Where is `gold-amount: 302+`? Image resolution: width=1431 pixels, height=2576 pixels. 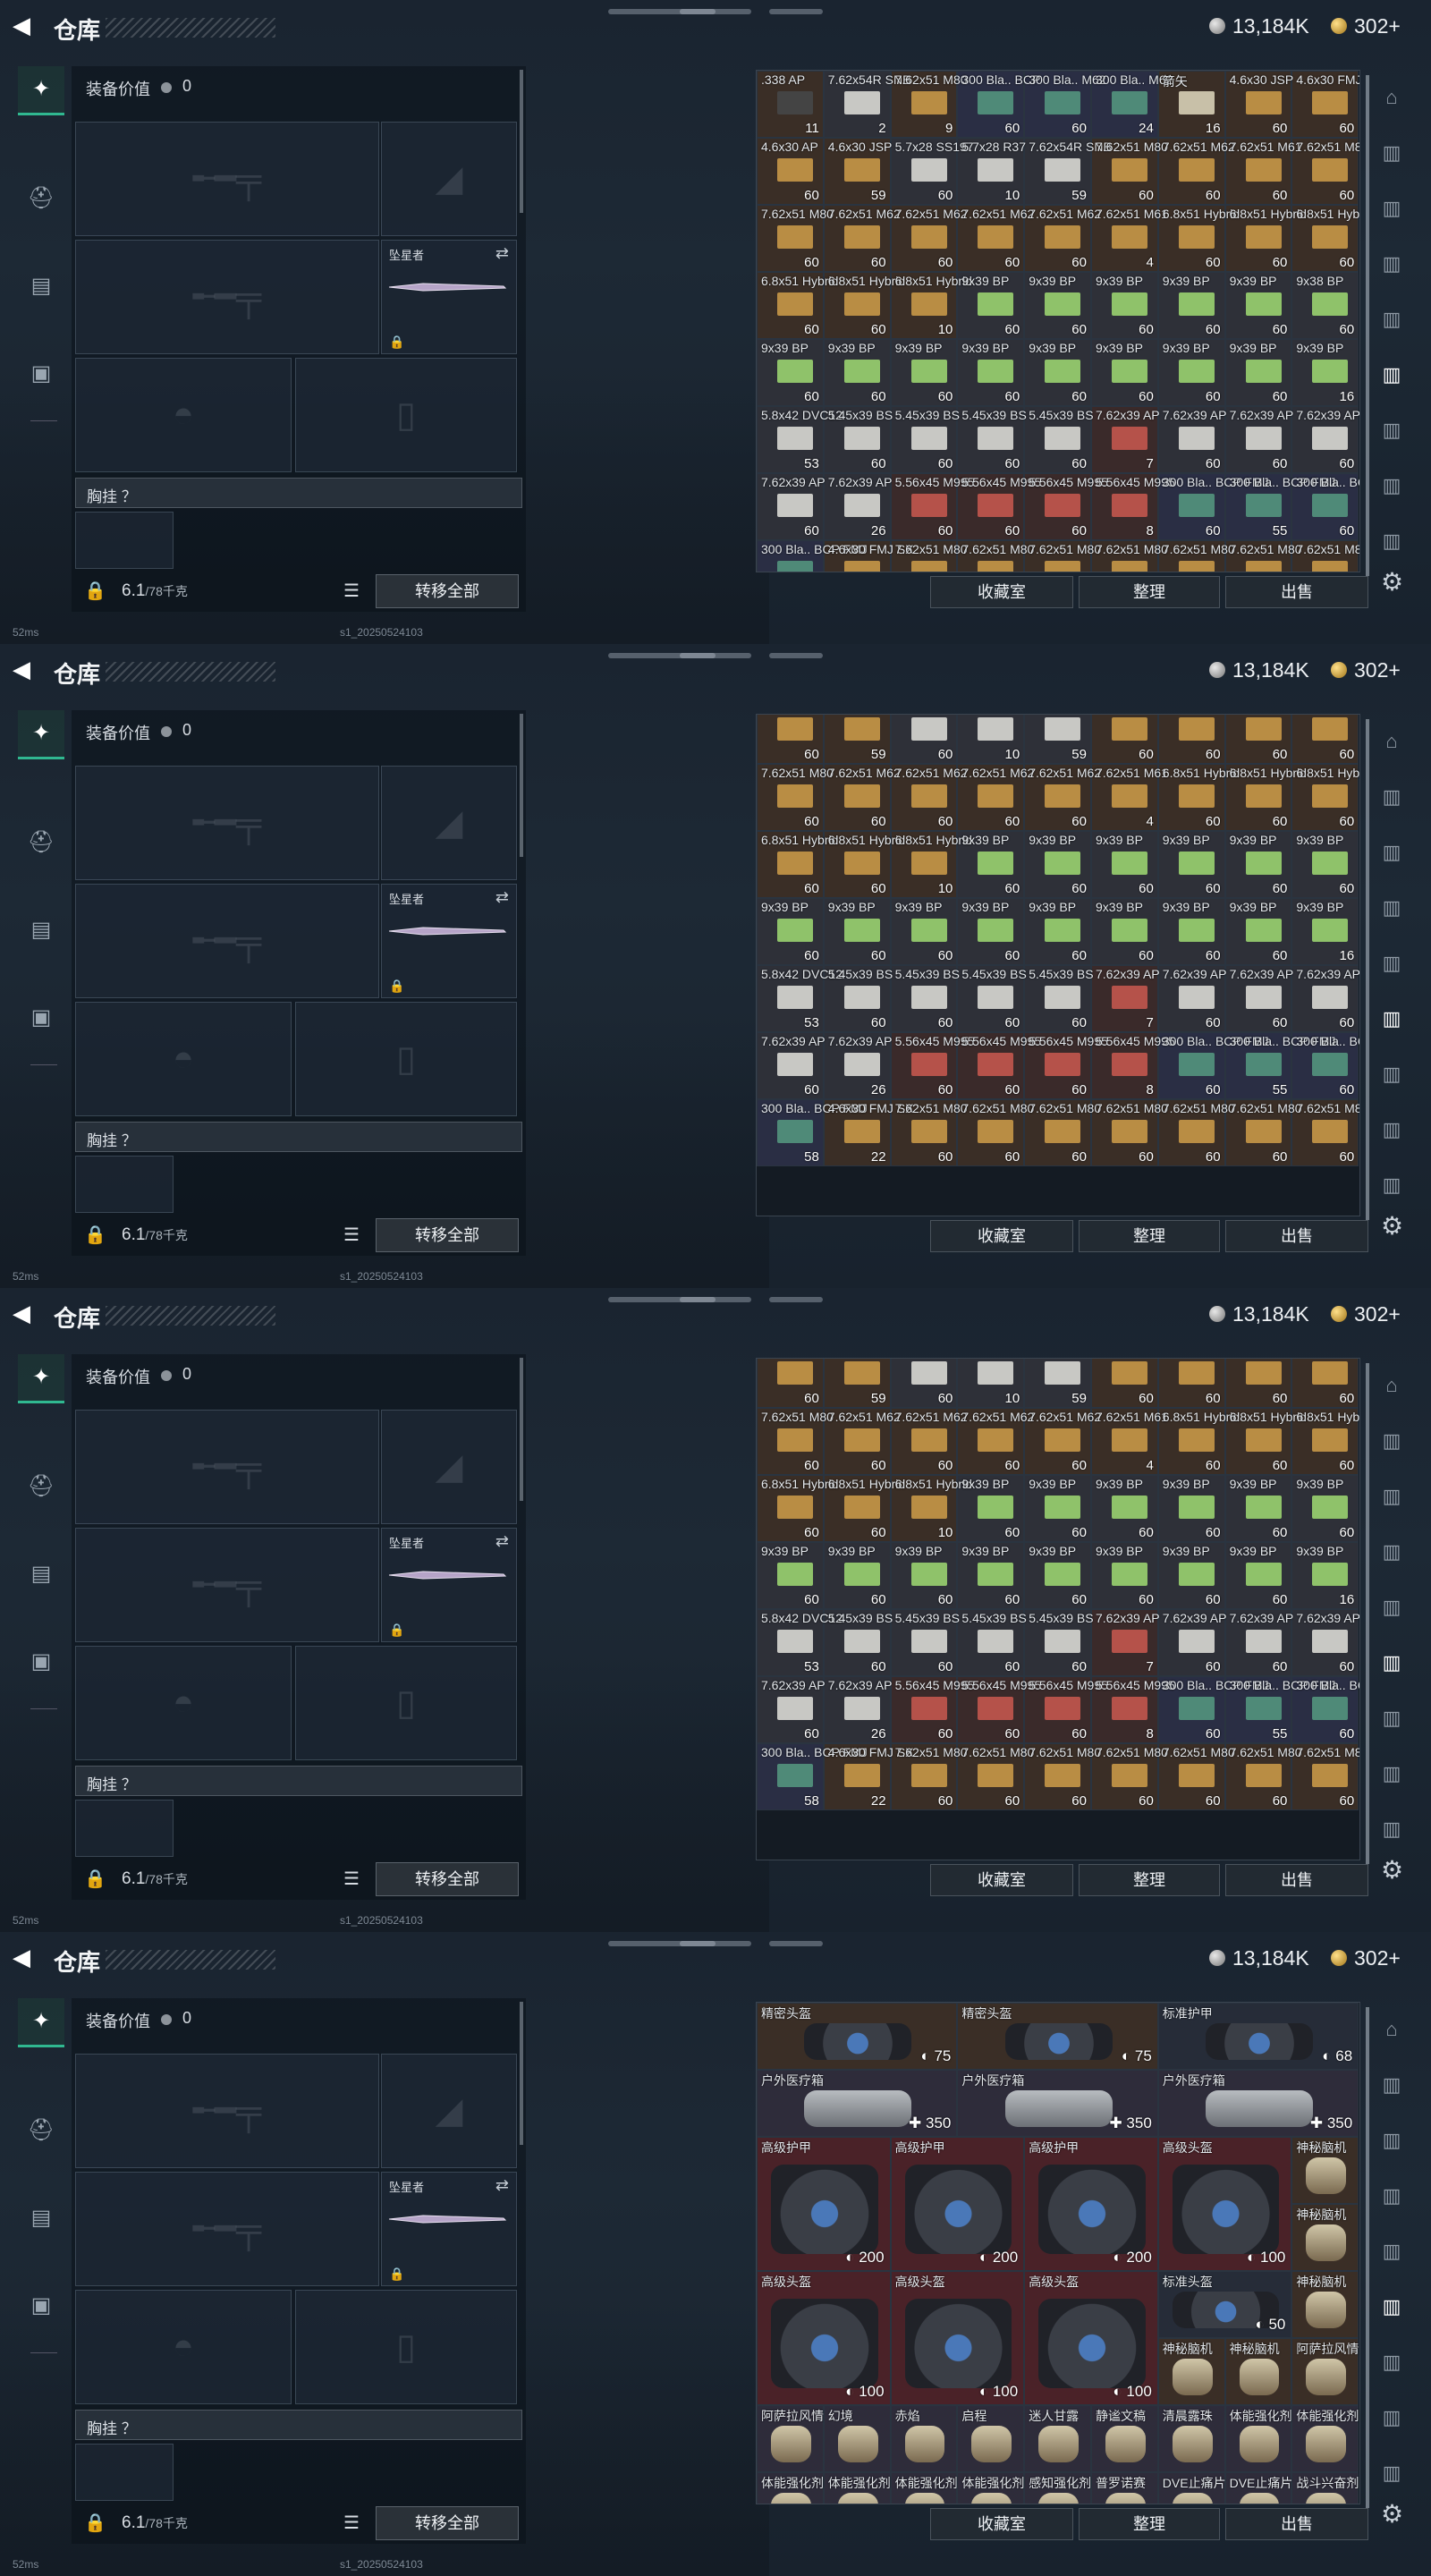 gold-amount: 302+ is located at coordinates (1378, 670).